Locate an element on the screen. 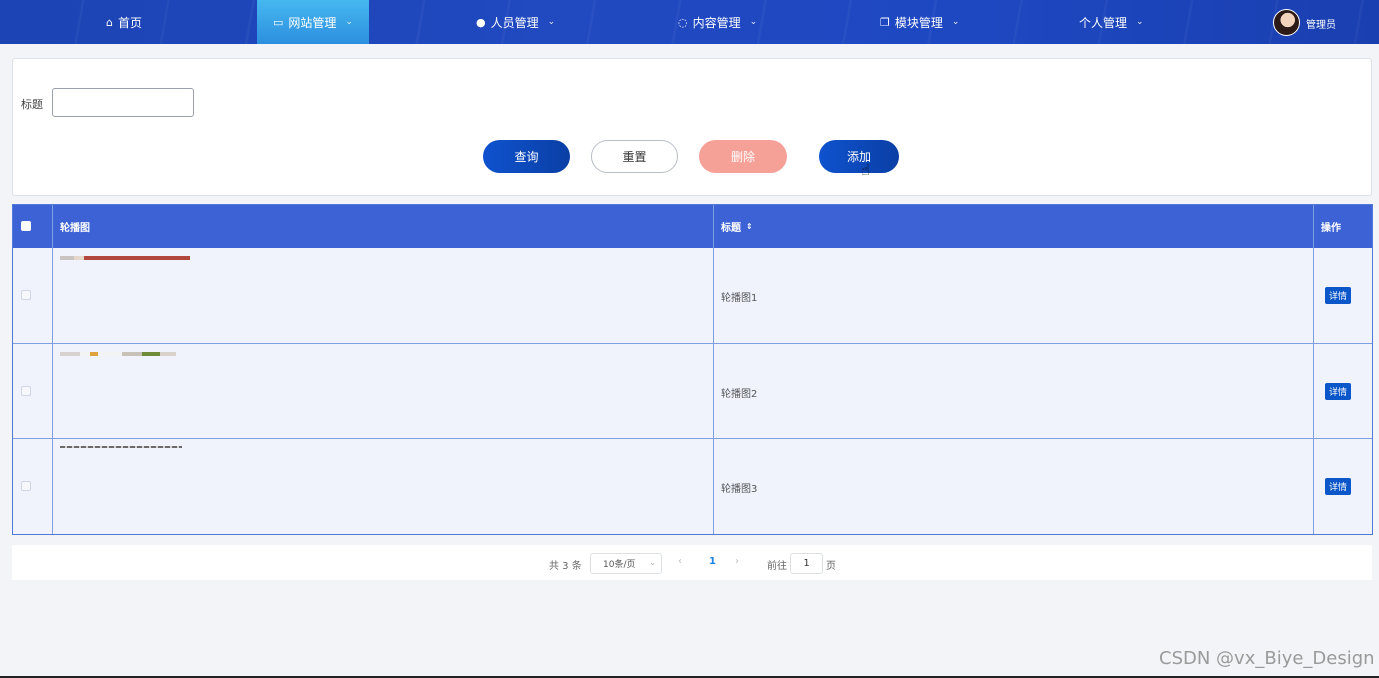 This screenshot has width=1379, height=678. nav-home: ⌂ 首页 is located at coordinates (124, 22).